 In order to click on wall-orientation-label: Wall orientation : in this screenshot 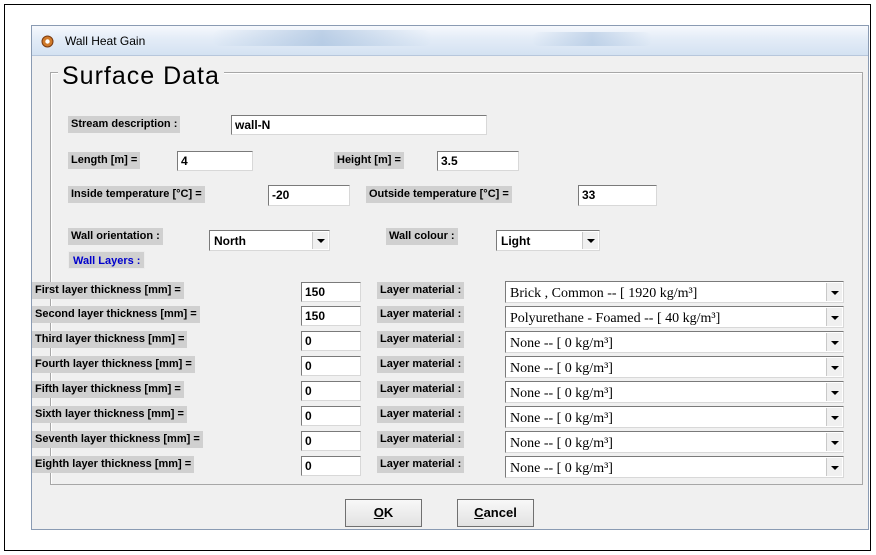, I will do `click(115, 236)`.